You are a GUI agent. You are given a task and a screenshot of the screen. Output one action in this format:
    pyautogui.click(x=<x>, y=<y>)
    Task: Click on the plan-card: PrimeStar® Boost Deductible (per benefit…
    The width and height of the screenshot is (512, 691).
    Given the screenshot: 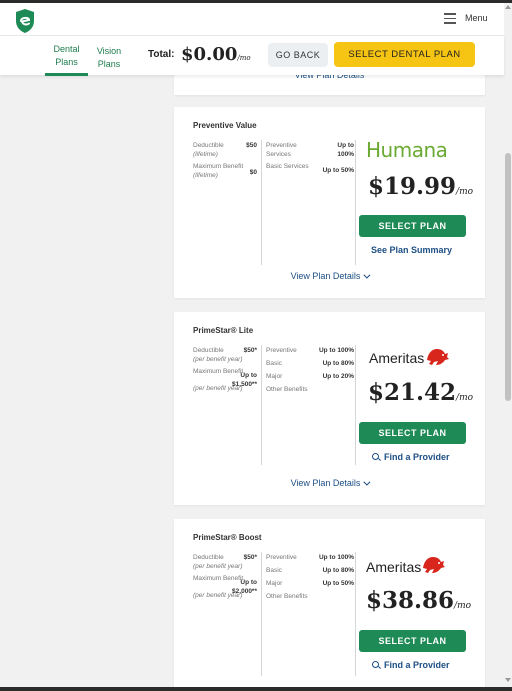 What is the action you would take?
    pyautogui.click(x=329, y=603)
    